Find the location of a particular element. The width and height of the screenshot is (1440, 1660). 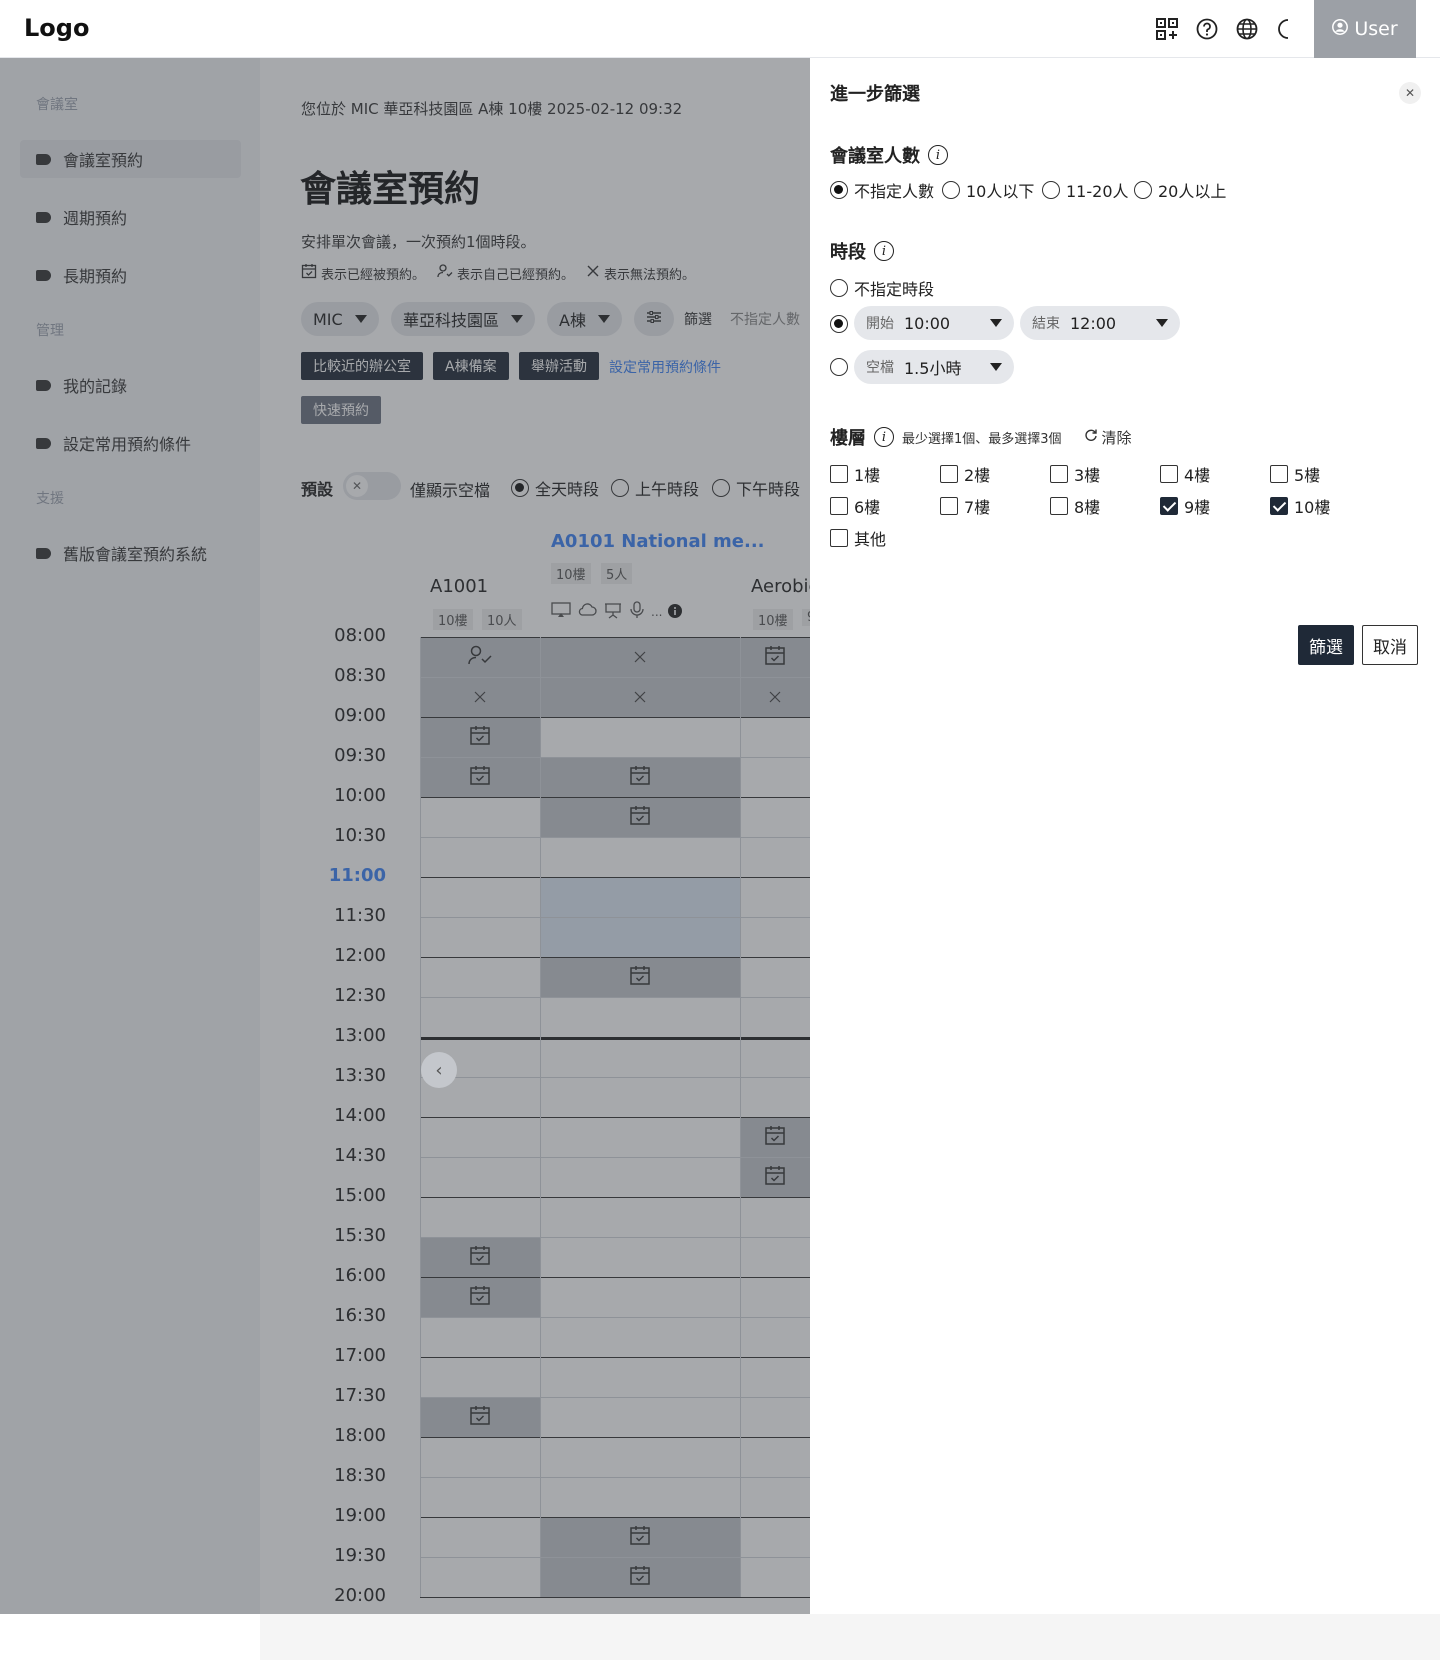

qr-code-icon is located at coordinates (1167, 29).